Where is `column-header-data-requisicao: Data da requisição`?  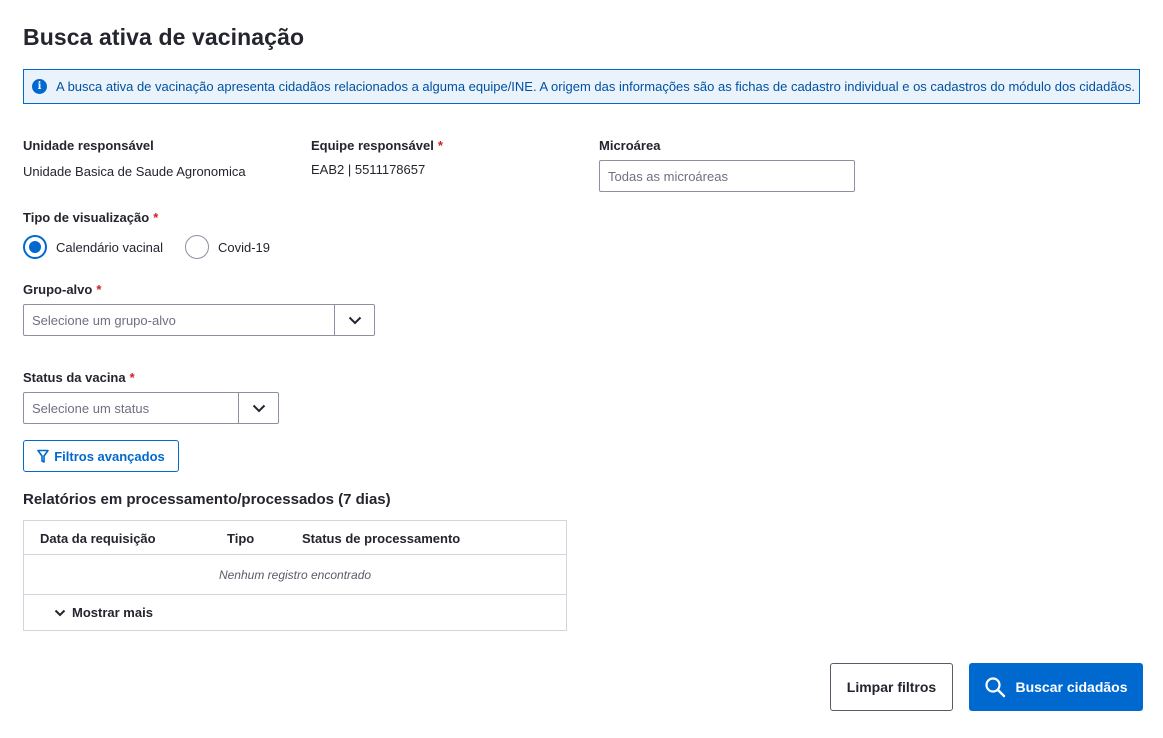 column-header-data-requisicao: Data da requisição is located at coordinates (98, 538).